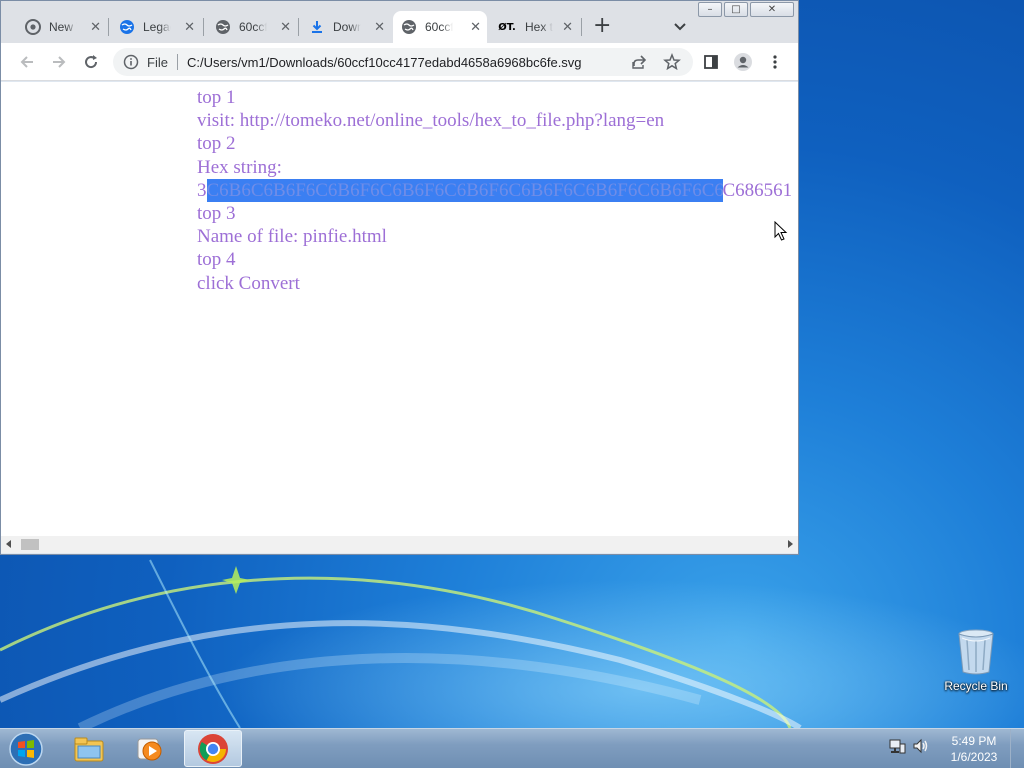  I want to click on mouse-cursor-icon, so click(781, 231).